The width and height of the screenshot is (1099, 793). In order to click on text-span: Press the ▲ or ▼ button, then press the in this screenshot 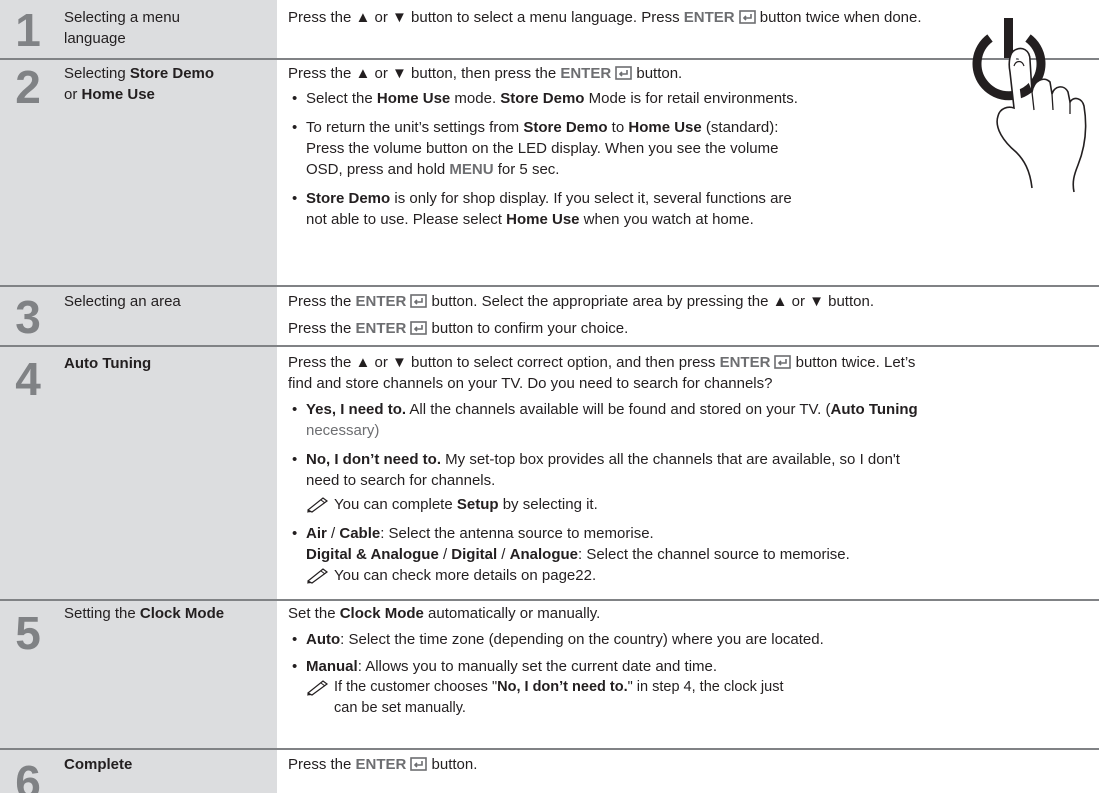, I will do `click(424, 73)`.